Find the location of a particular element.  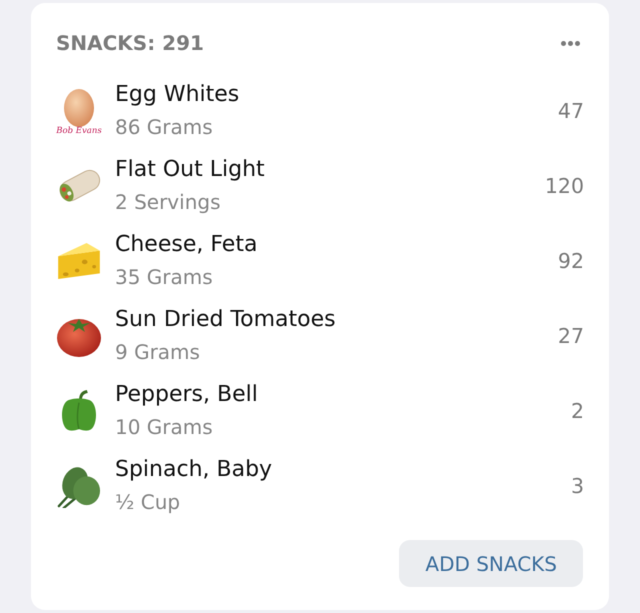

calorie-count: 120 is located at coordinates (564, 186).